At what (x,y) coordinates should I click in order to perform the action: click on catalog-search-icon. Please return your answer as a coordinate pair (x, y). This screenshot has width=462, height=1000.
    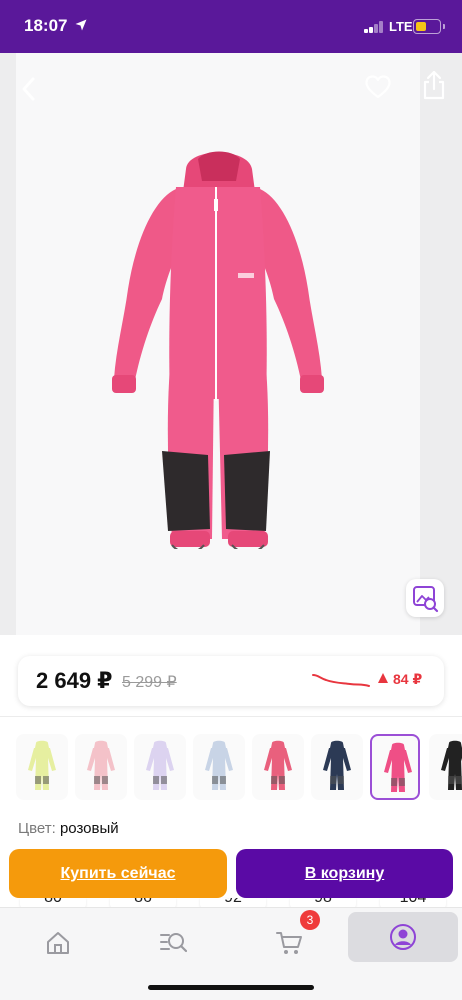
    Looking at the image, I should click on (173, 943).